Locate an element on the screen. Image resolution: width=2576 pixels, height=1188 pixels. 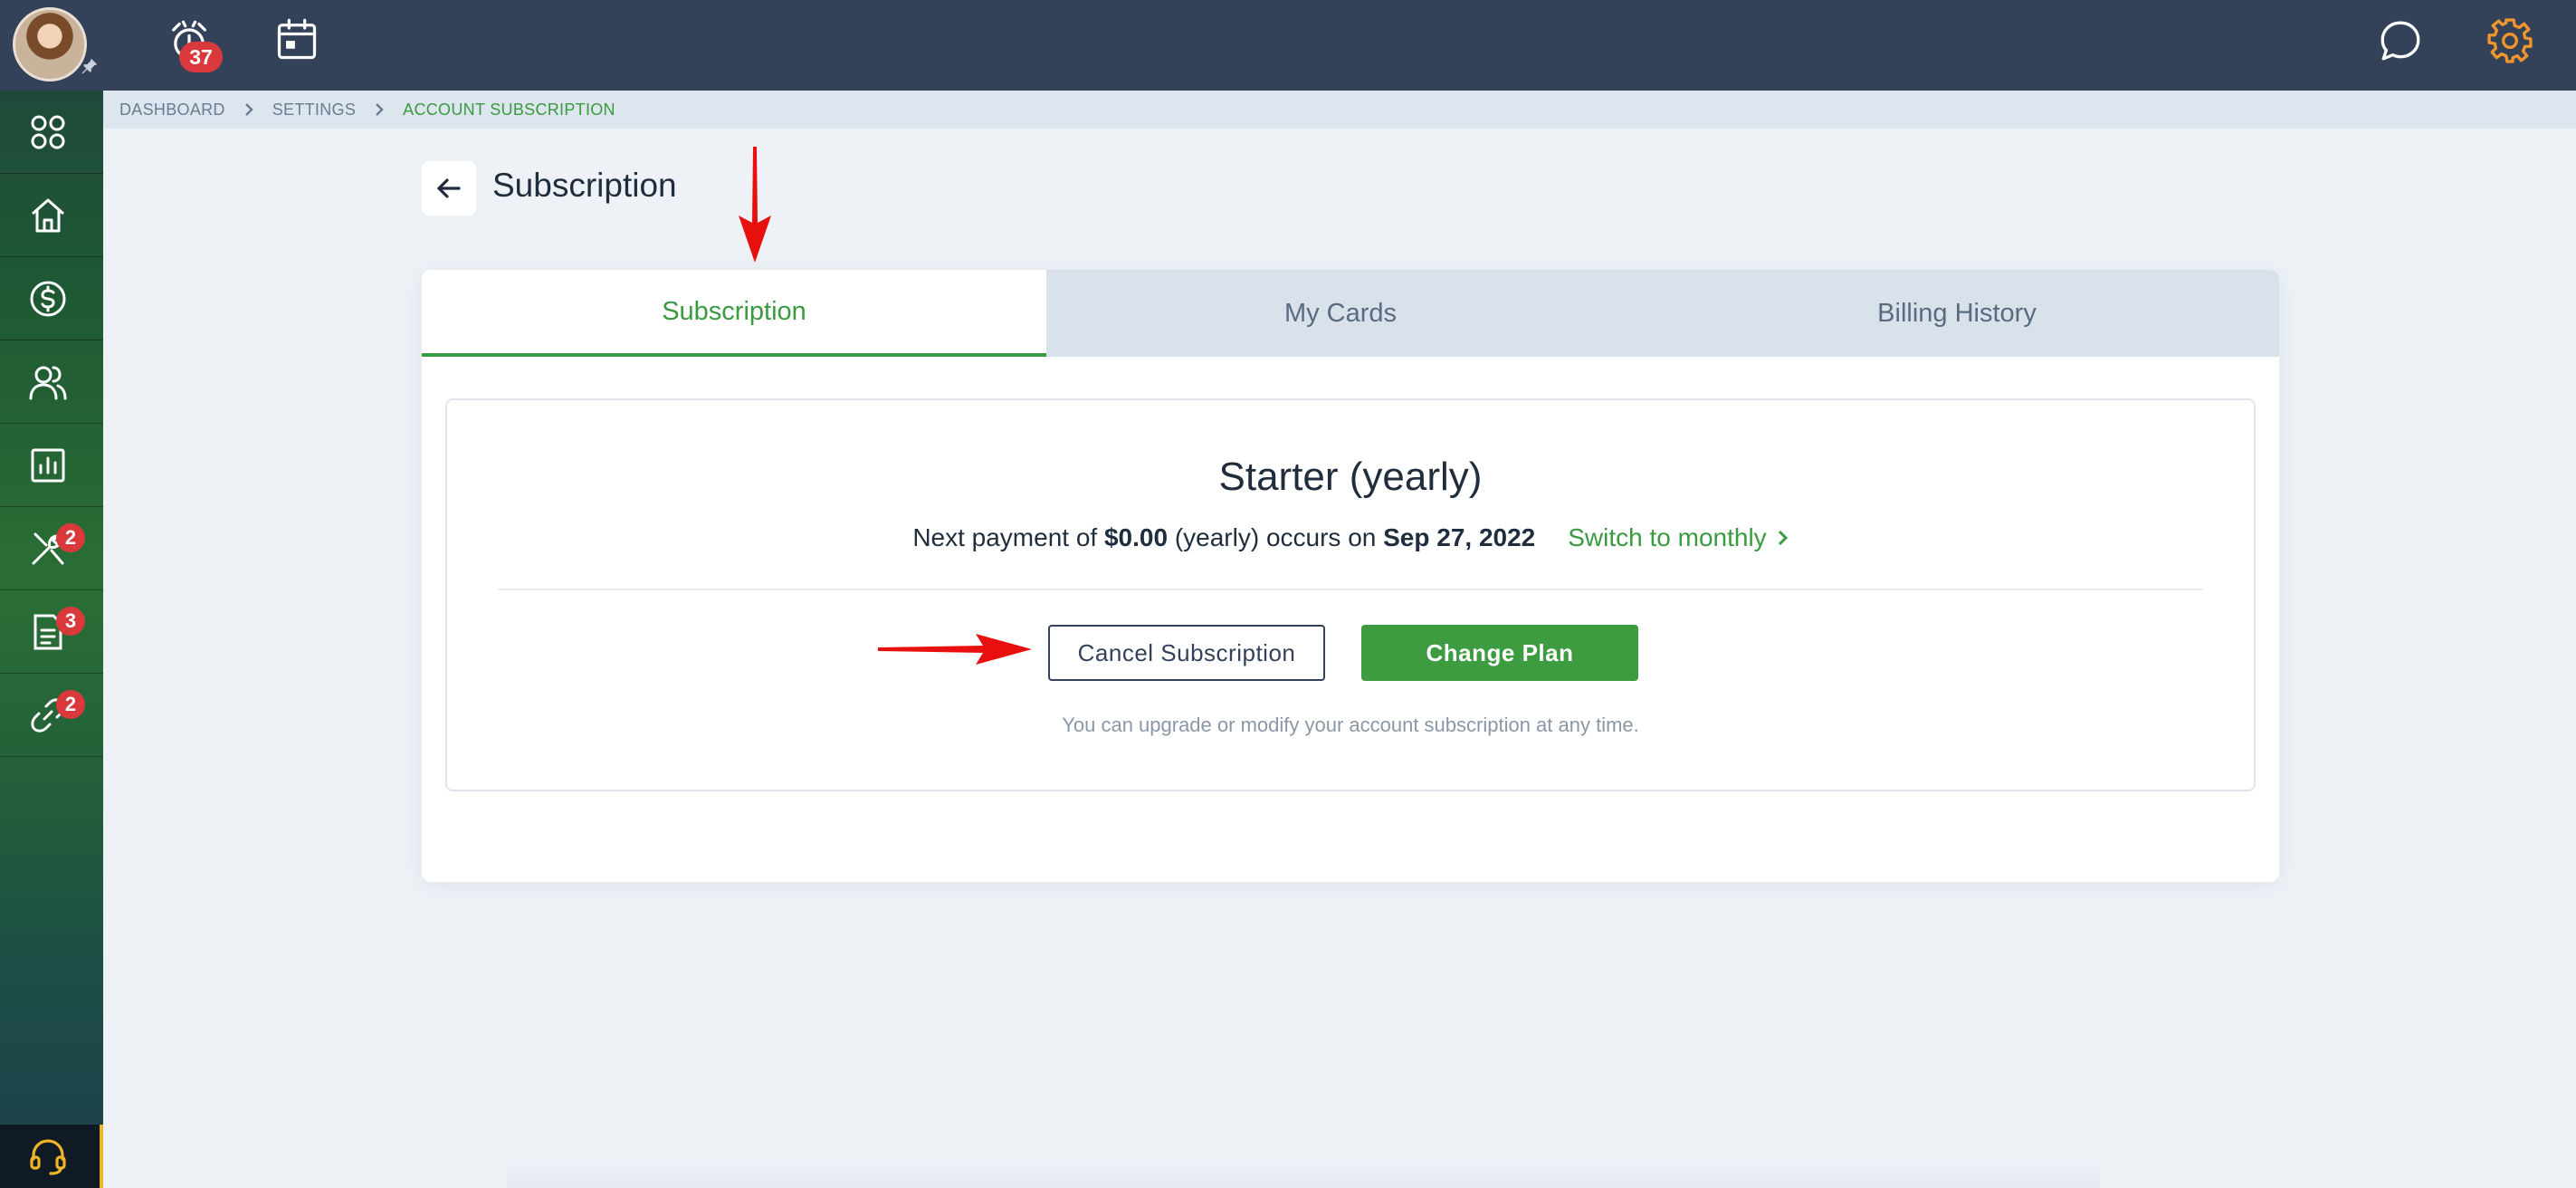
sidebar-badge-documents: 3 is located at coordinates (70, 622).